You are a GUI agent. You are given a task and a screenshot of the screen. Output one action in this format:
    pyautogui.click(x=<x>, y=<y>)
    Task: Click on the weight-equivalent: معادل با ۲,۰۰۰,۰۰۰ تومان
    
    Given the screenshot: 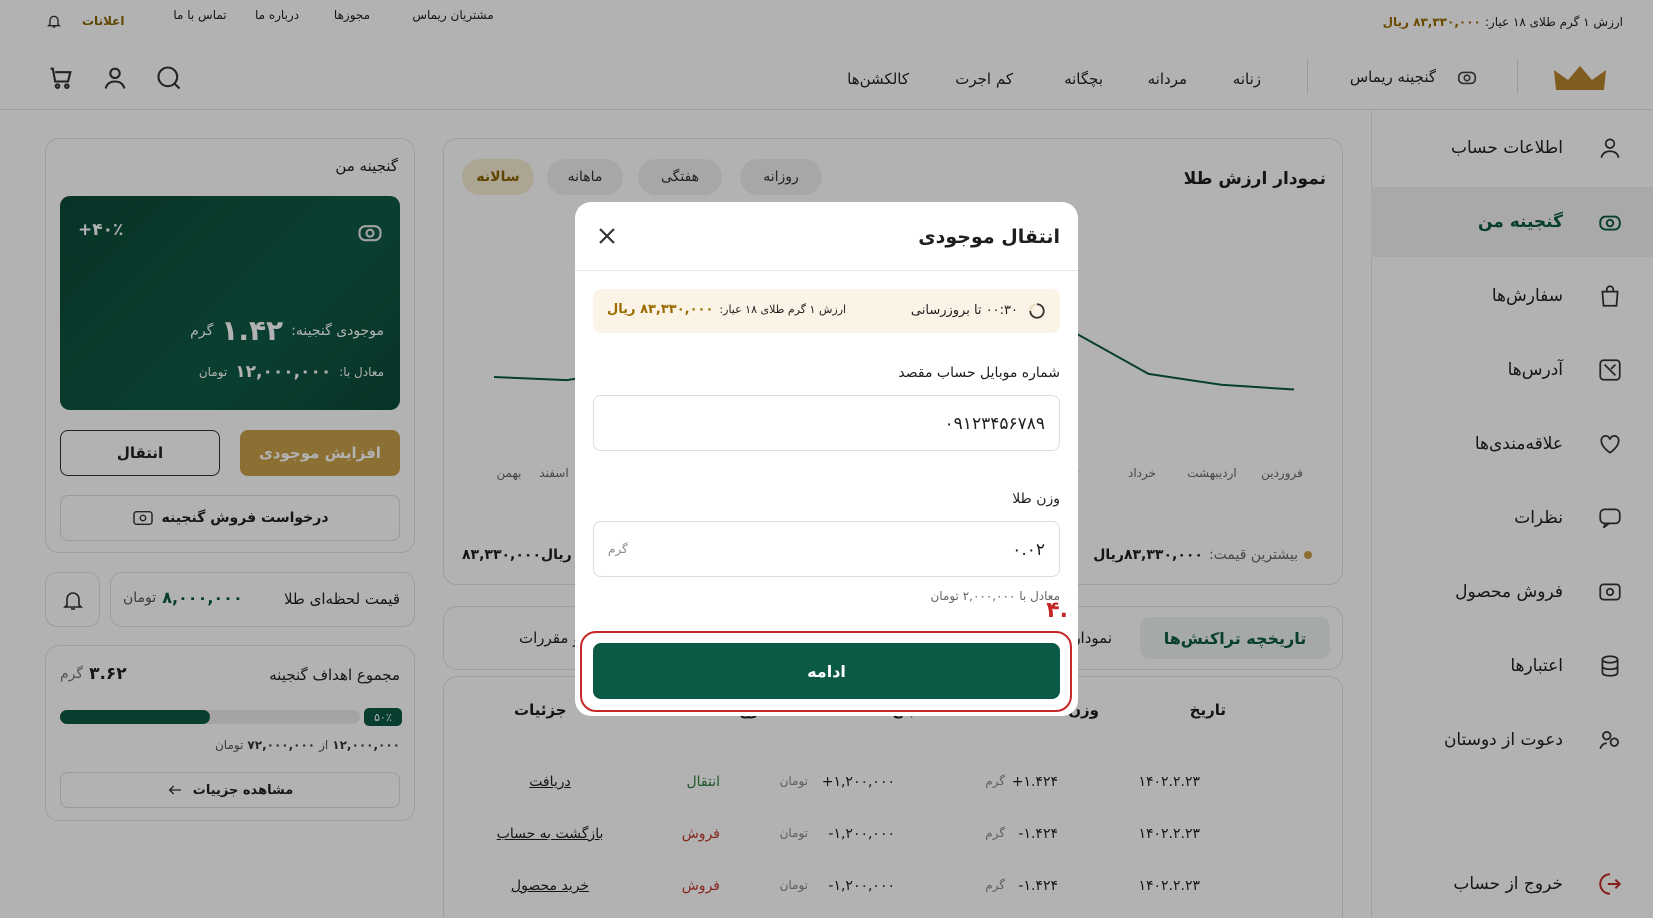 What is the action you would take?
    pyautogui.click(x=995, y=596)
    